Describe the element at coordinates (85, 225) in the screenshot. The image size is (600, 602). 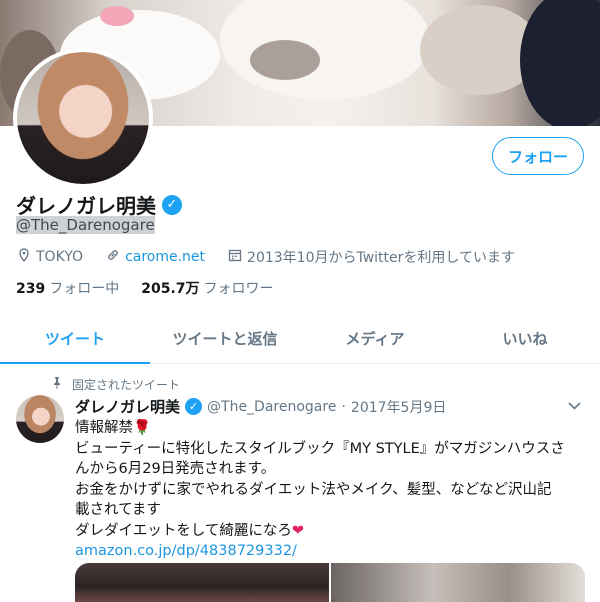
I see `profile-handle: @The_Darenogare` at that location.